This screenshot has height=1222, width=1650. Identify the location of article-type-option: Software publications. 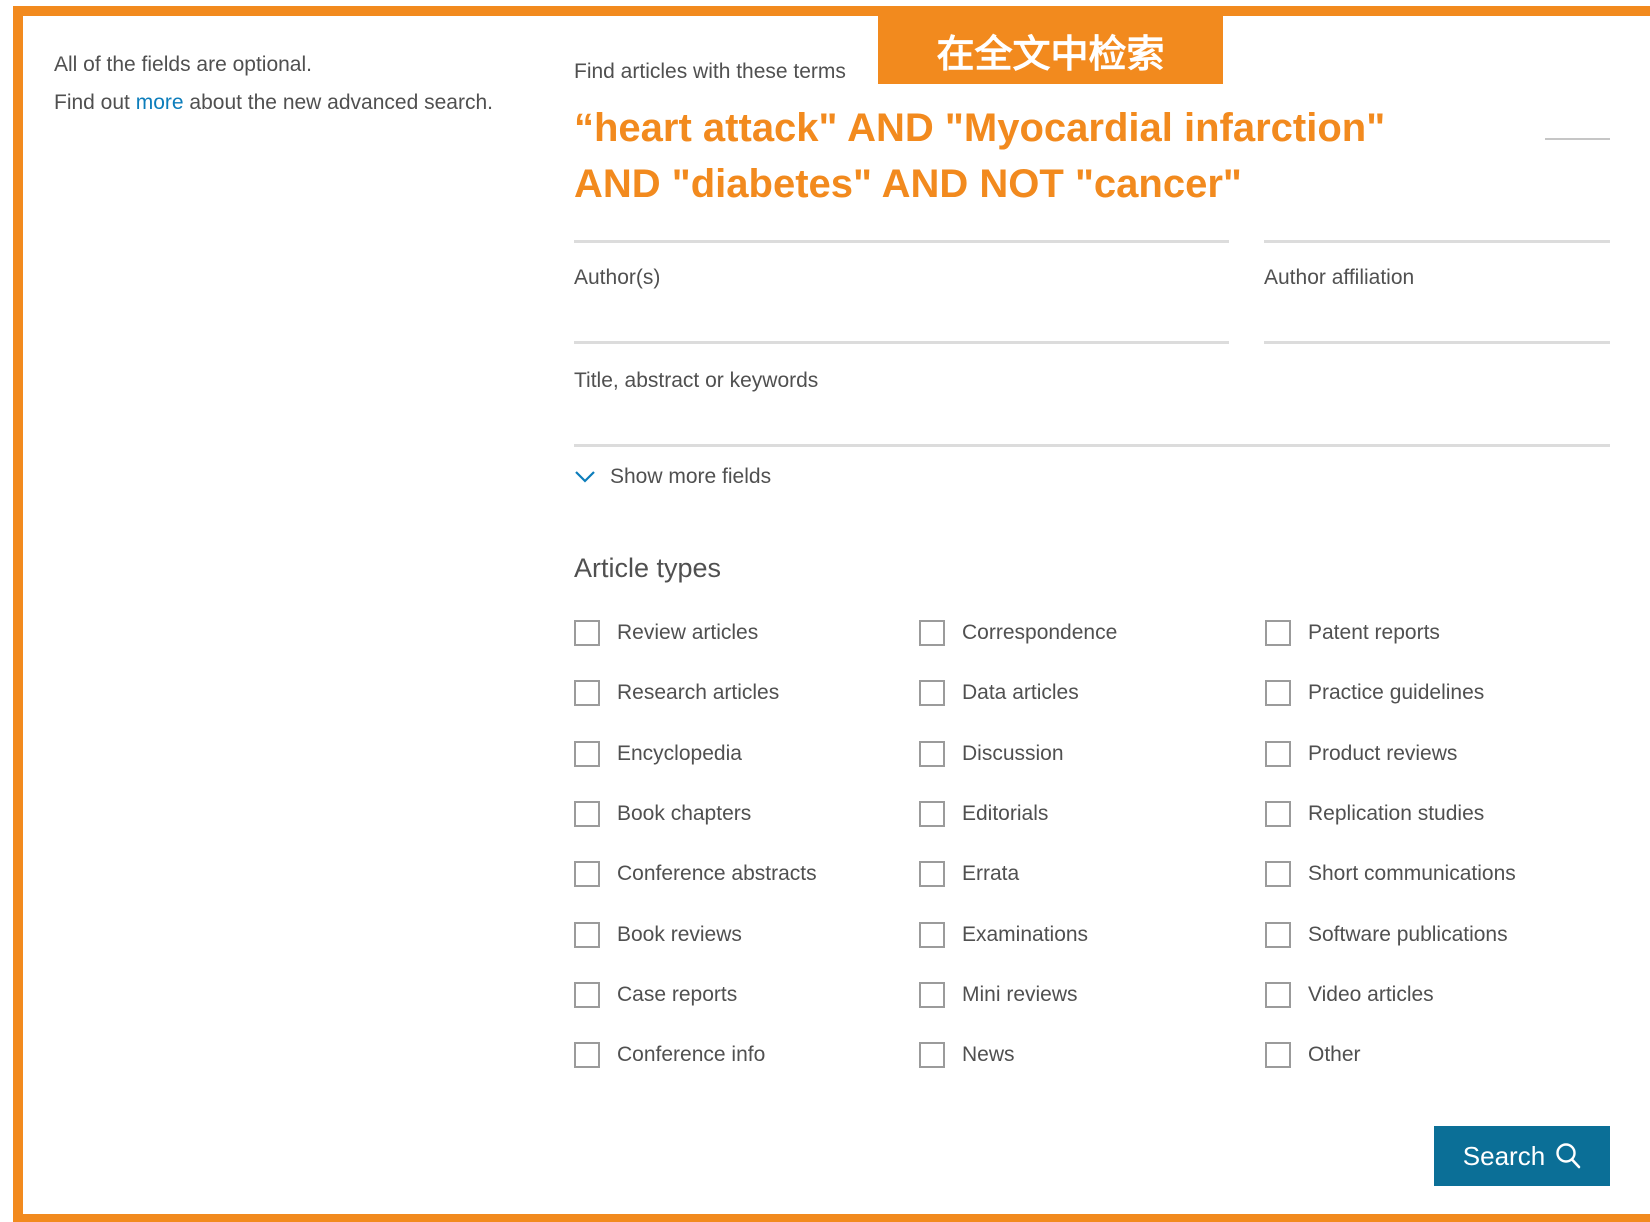
(1386, 935).